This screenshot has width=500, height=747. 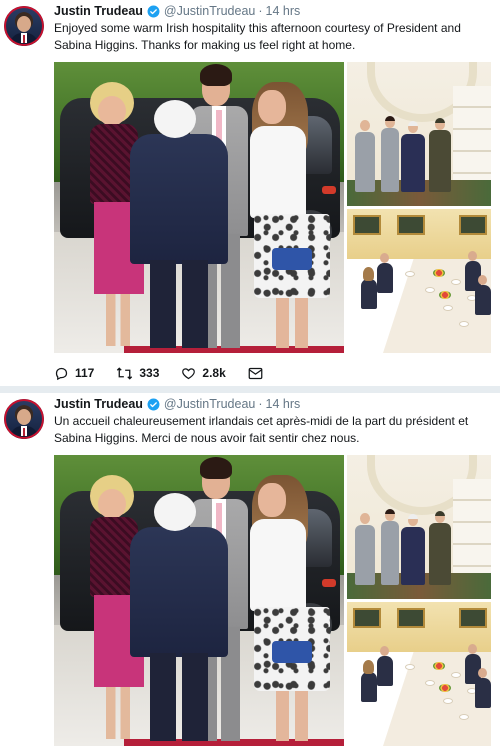 What do you see at coordinates (74, 373) in the screenshot?
I see `reply-button: 117` at bounding box center [74, 373].